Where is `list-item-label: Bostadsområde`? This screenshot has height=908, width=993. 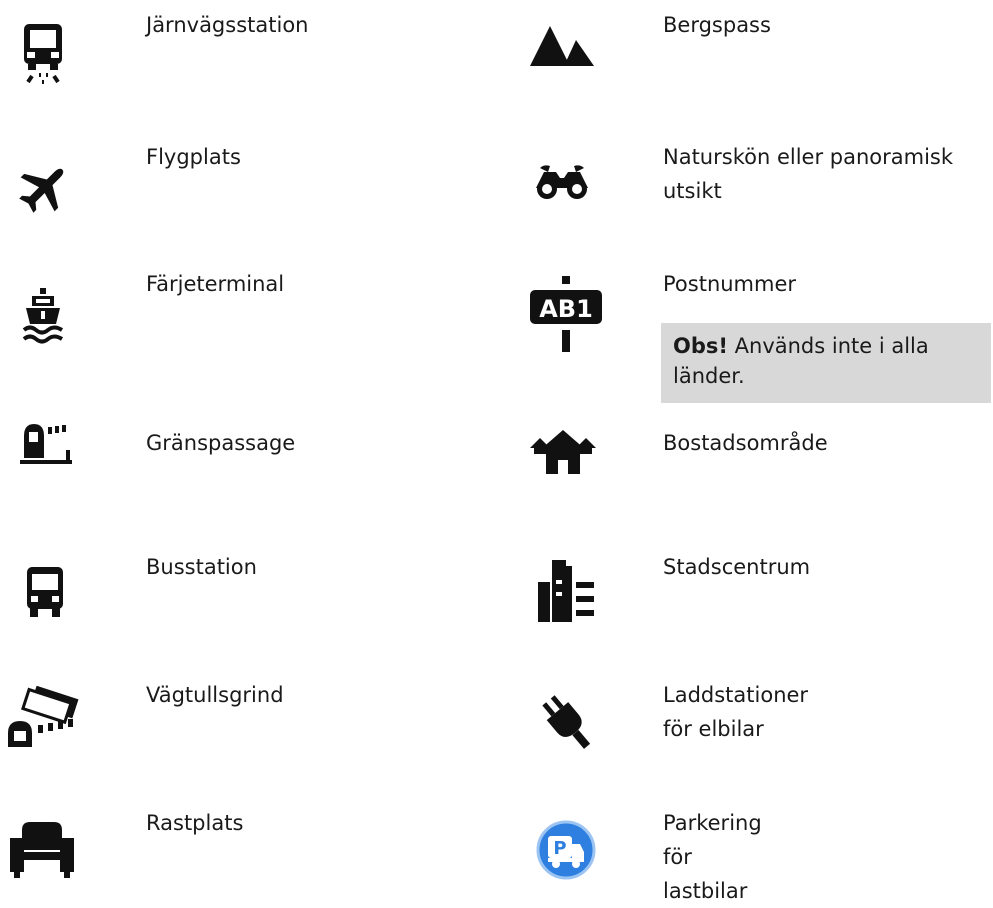 list-item-label: Bostadsområde is located at coordinates (745, 443).